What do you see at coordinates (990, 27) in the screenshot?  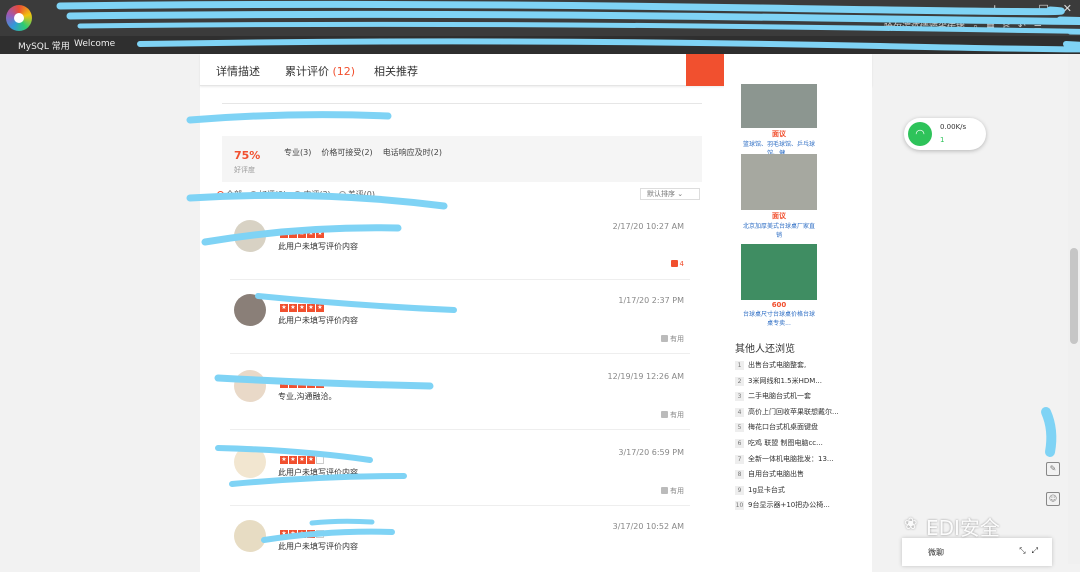 I see `apps-icon: ▦` at bounding box center [990, 27].